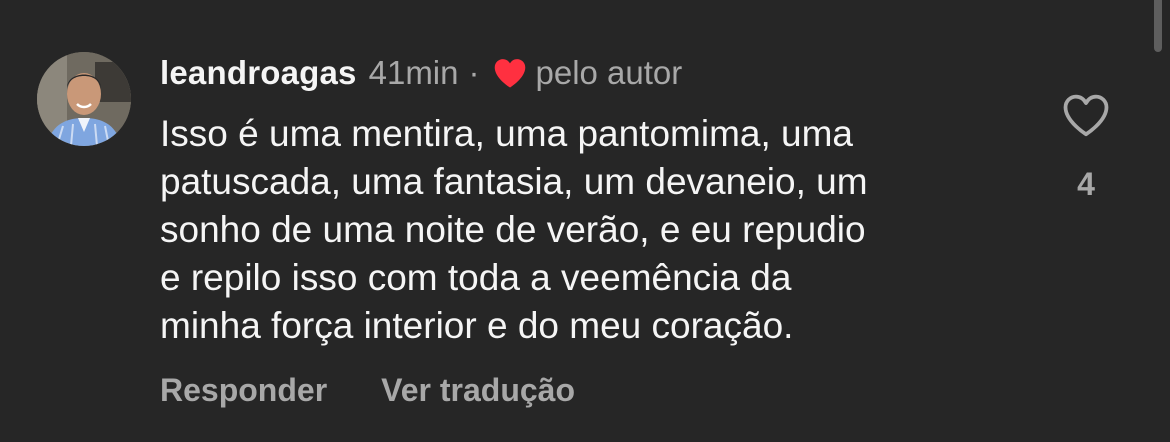 This screenshot has height=442, width=1170. I want to click on scrollbar, so click(1158, 26).